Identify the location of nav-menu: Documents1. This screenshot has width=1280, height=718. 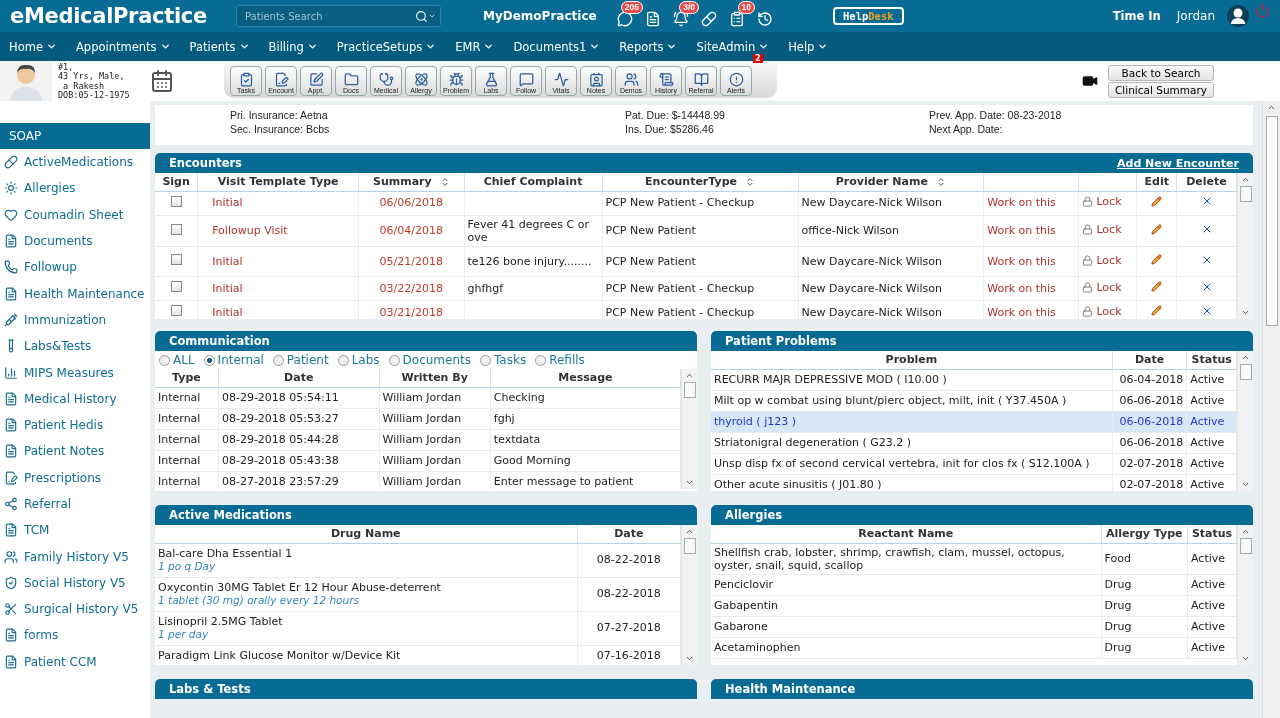
(566, 46).